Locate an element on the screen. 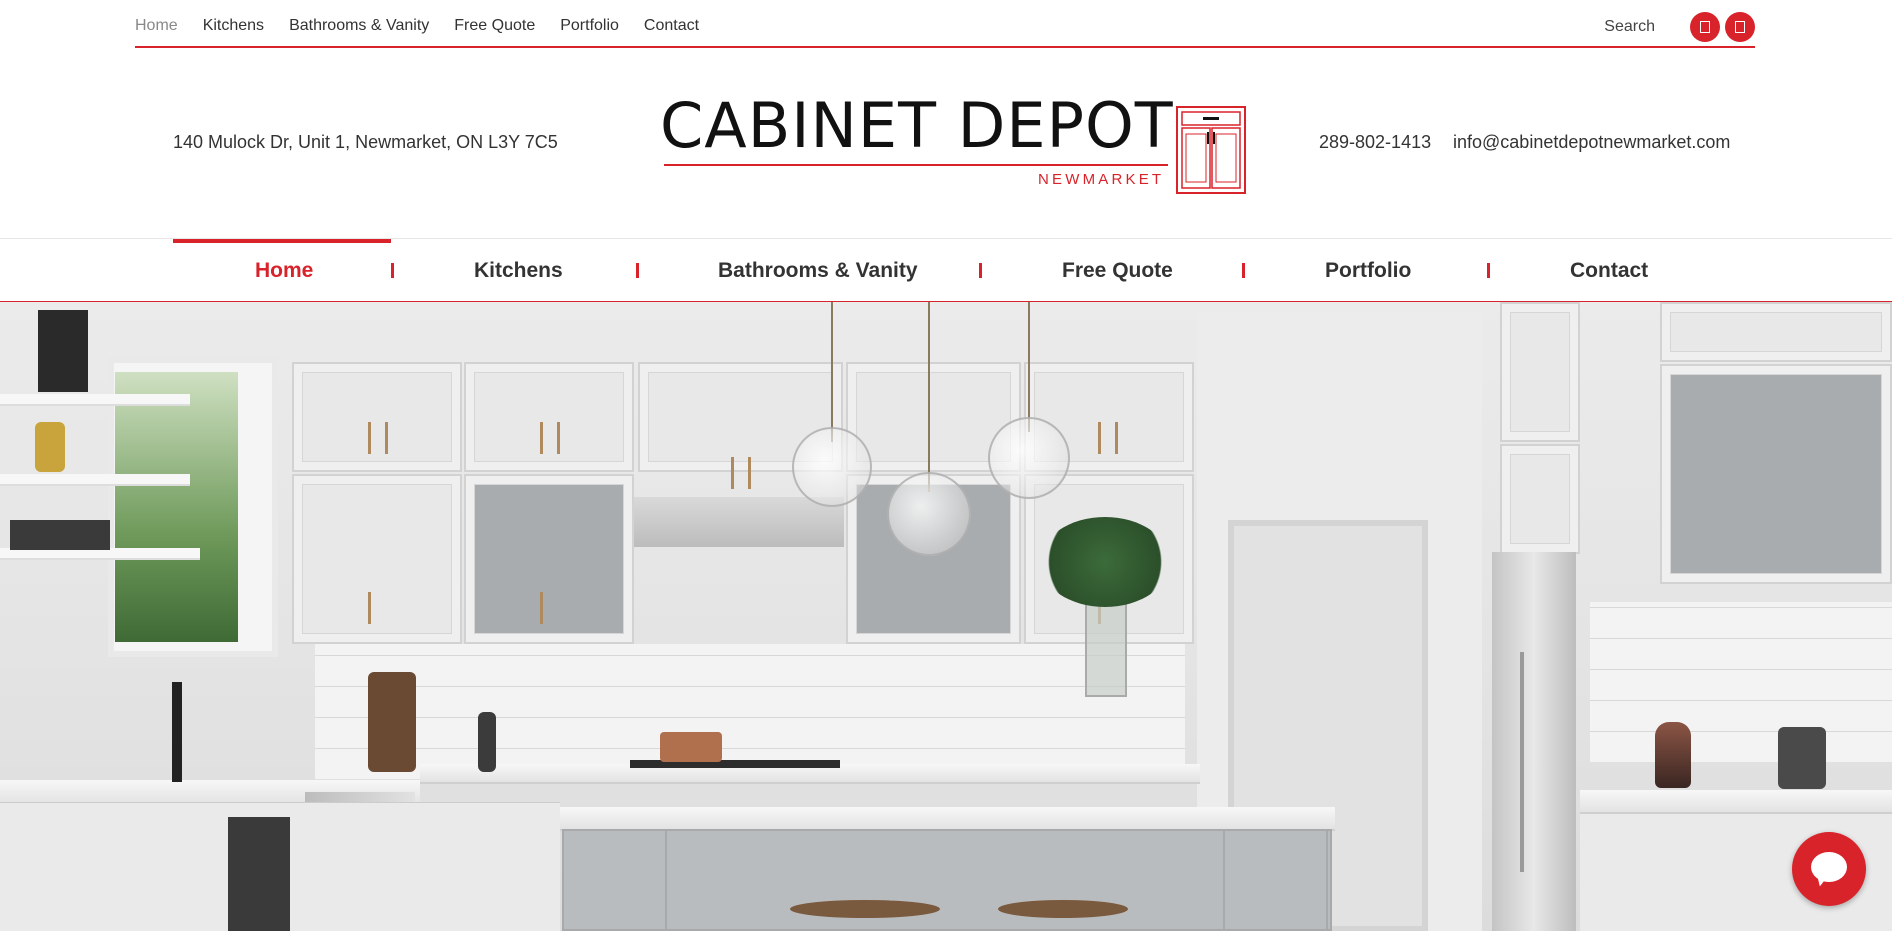 The image size is (1892, 931). main-nav-bathrooms-vanity: Bathrooms & Vanity is located at coordinates (818, 271).